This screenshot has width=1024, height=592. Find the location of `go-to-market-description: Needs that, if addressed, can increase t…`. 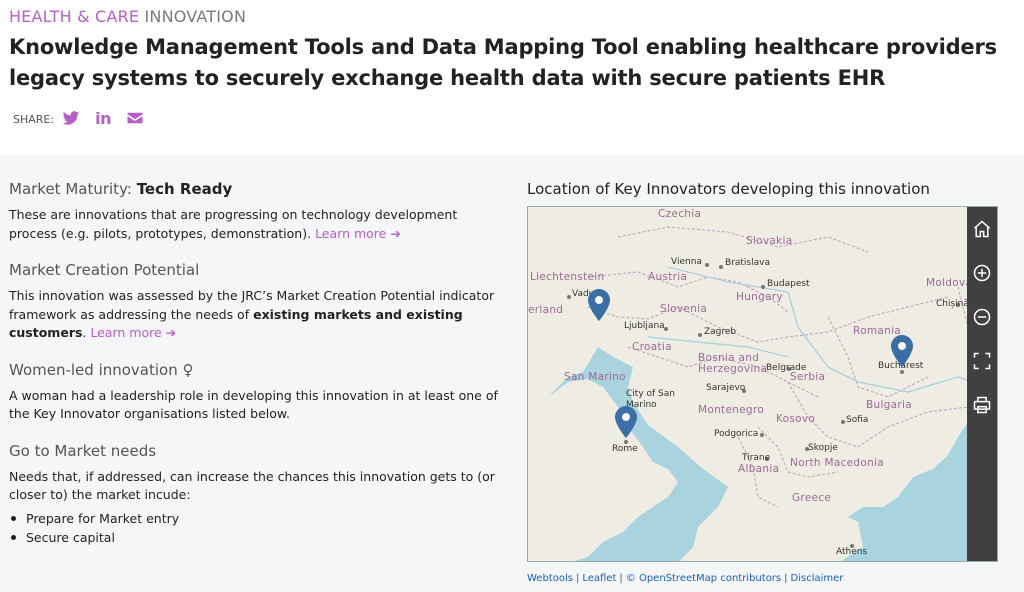

go-to-market-description: Needs that, if addressed, can increase t… is located at coordinates (252, 485).